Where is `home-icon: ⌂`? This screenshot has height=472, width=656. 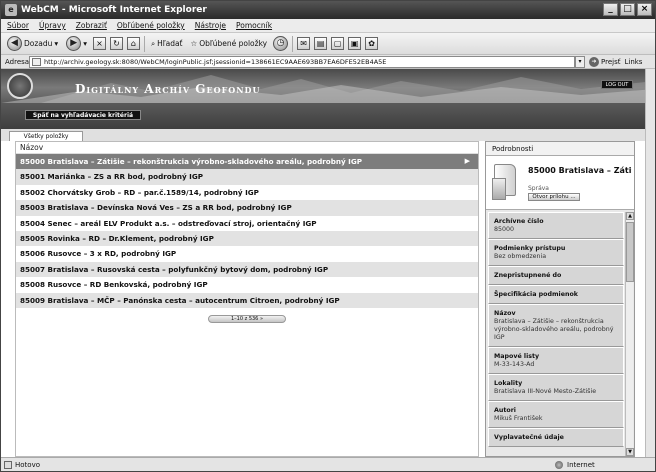
home-icon: ⌂ is located at coordinates (133, 43).